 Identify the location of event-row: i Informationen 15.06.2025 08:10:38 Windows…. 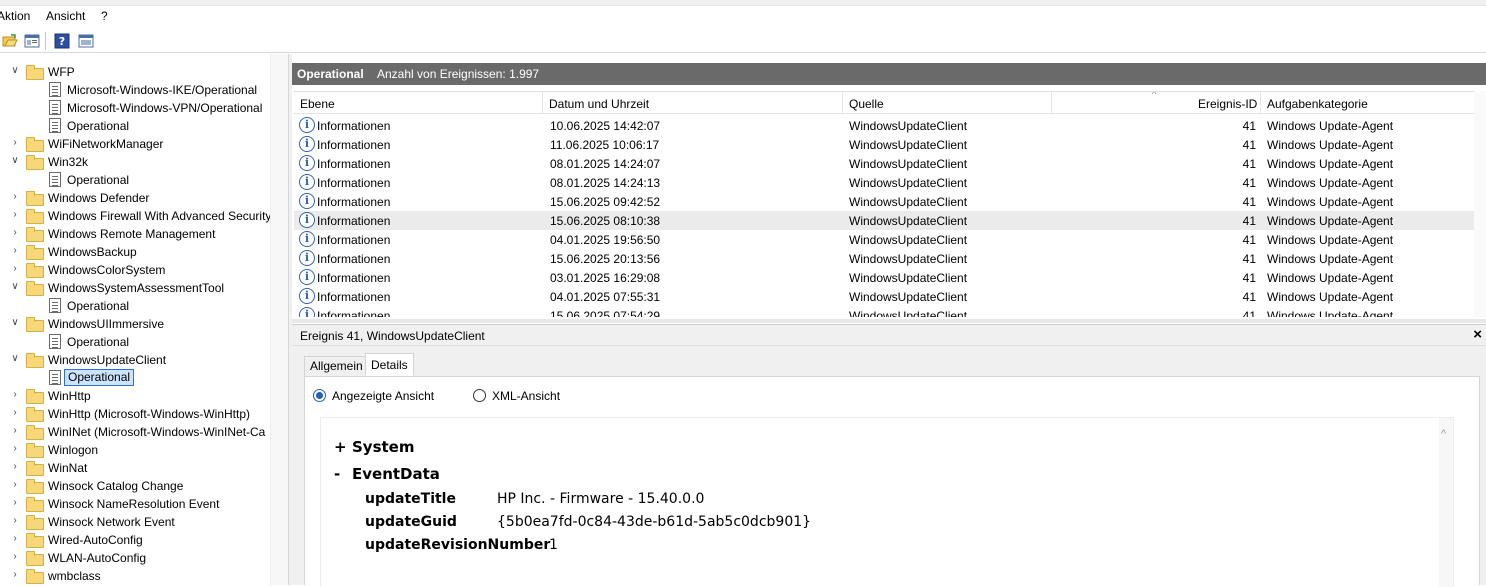
(884, 220).